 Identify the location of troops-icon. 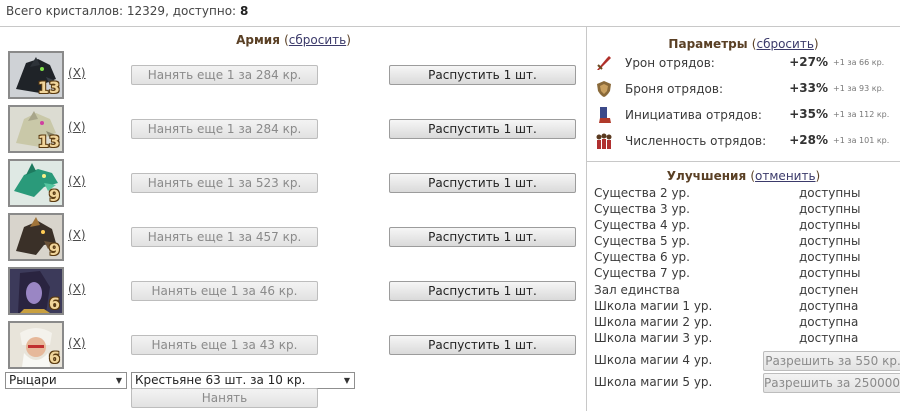
(604, 141).